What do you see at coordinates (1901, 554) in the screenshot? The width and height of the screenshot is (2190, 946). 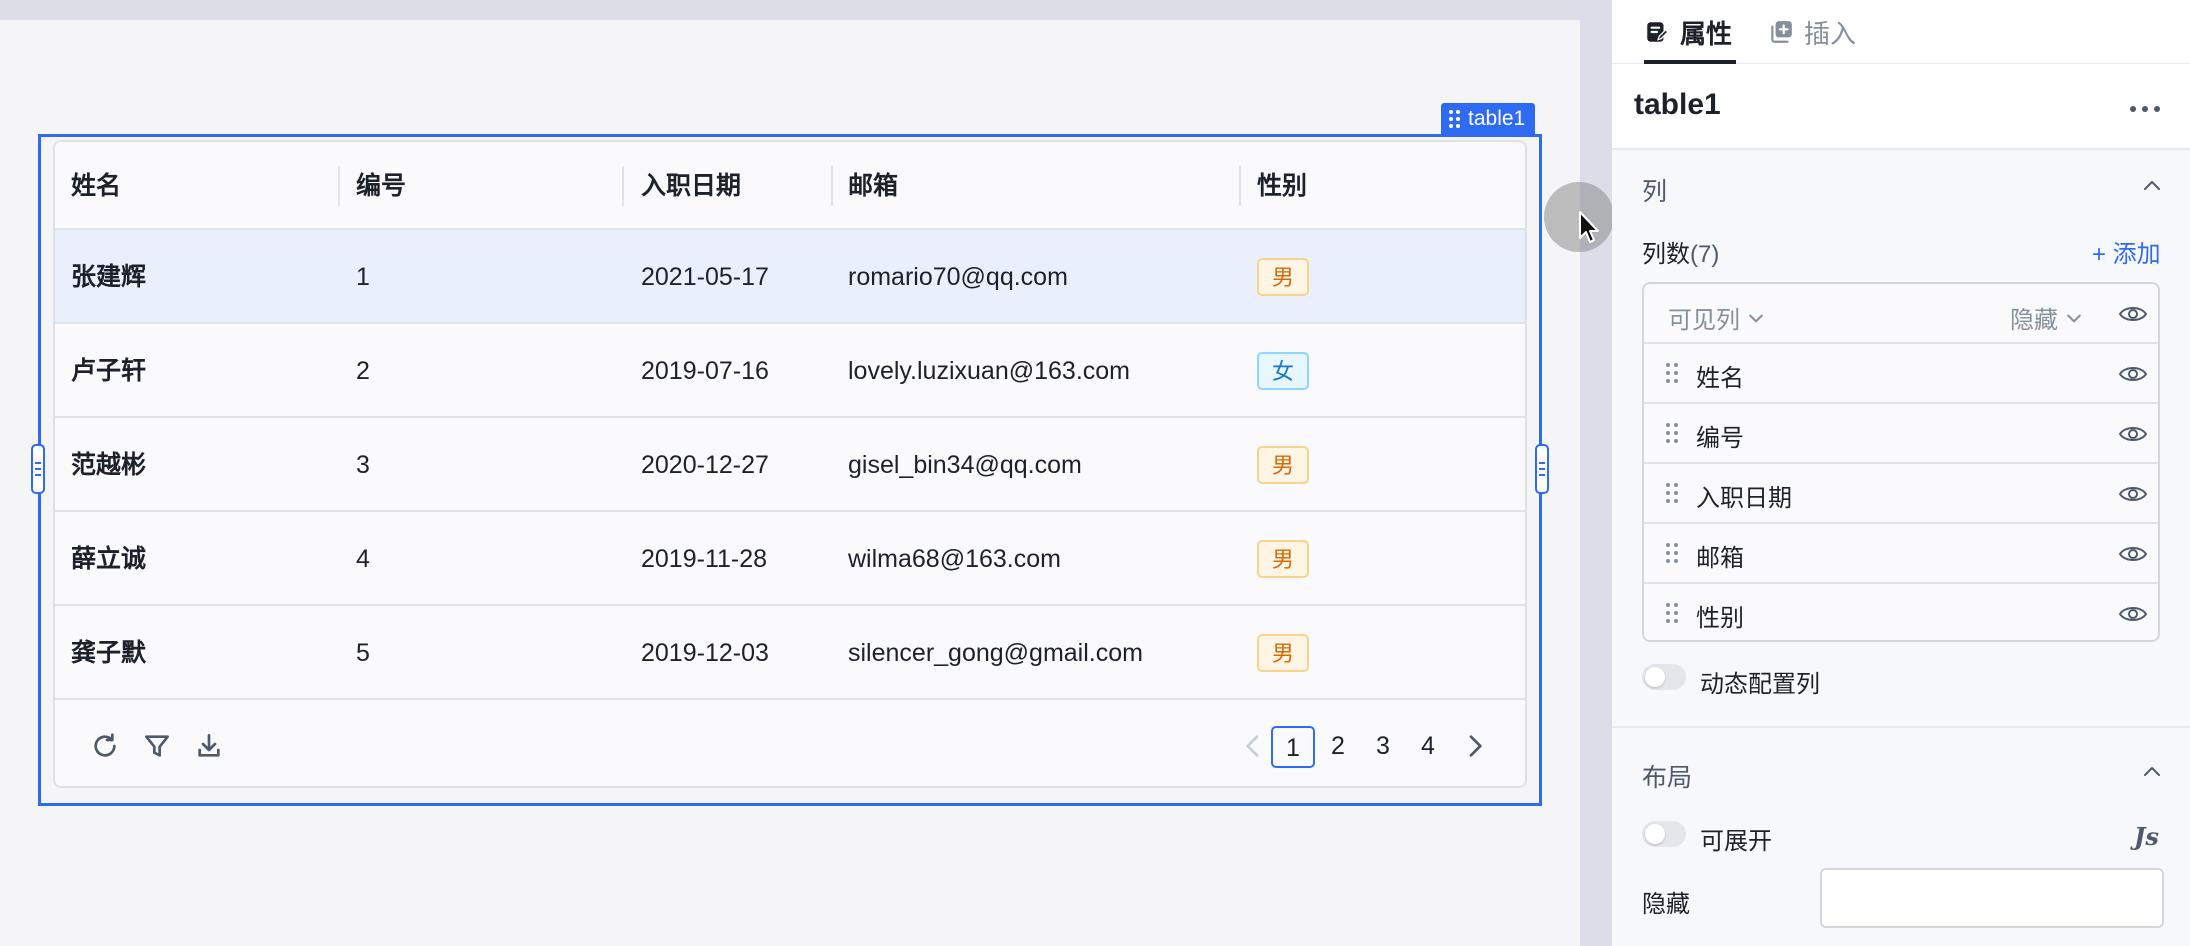 I see `column-item: 邮箱` at bounding box center [1901, 554].